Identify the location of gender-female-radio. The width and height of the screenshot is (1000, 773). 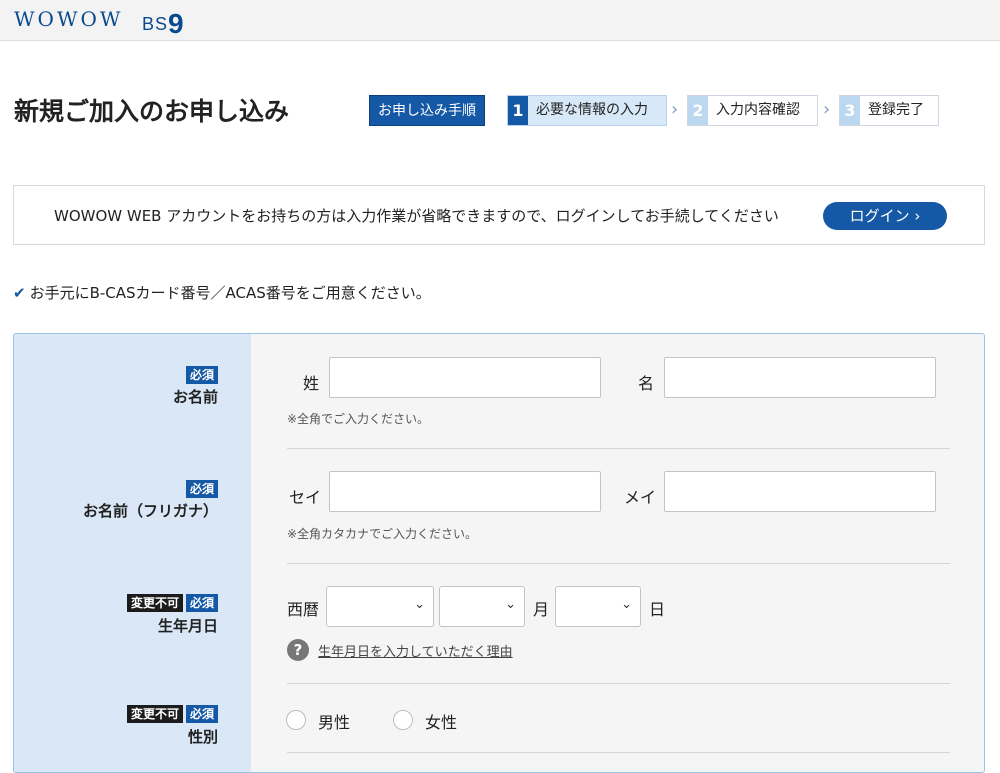
(403, 720).